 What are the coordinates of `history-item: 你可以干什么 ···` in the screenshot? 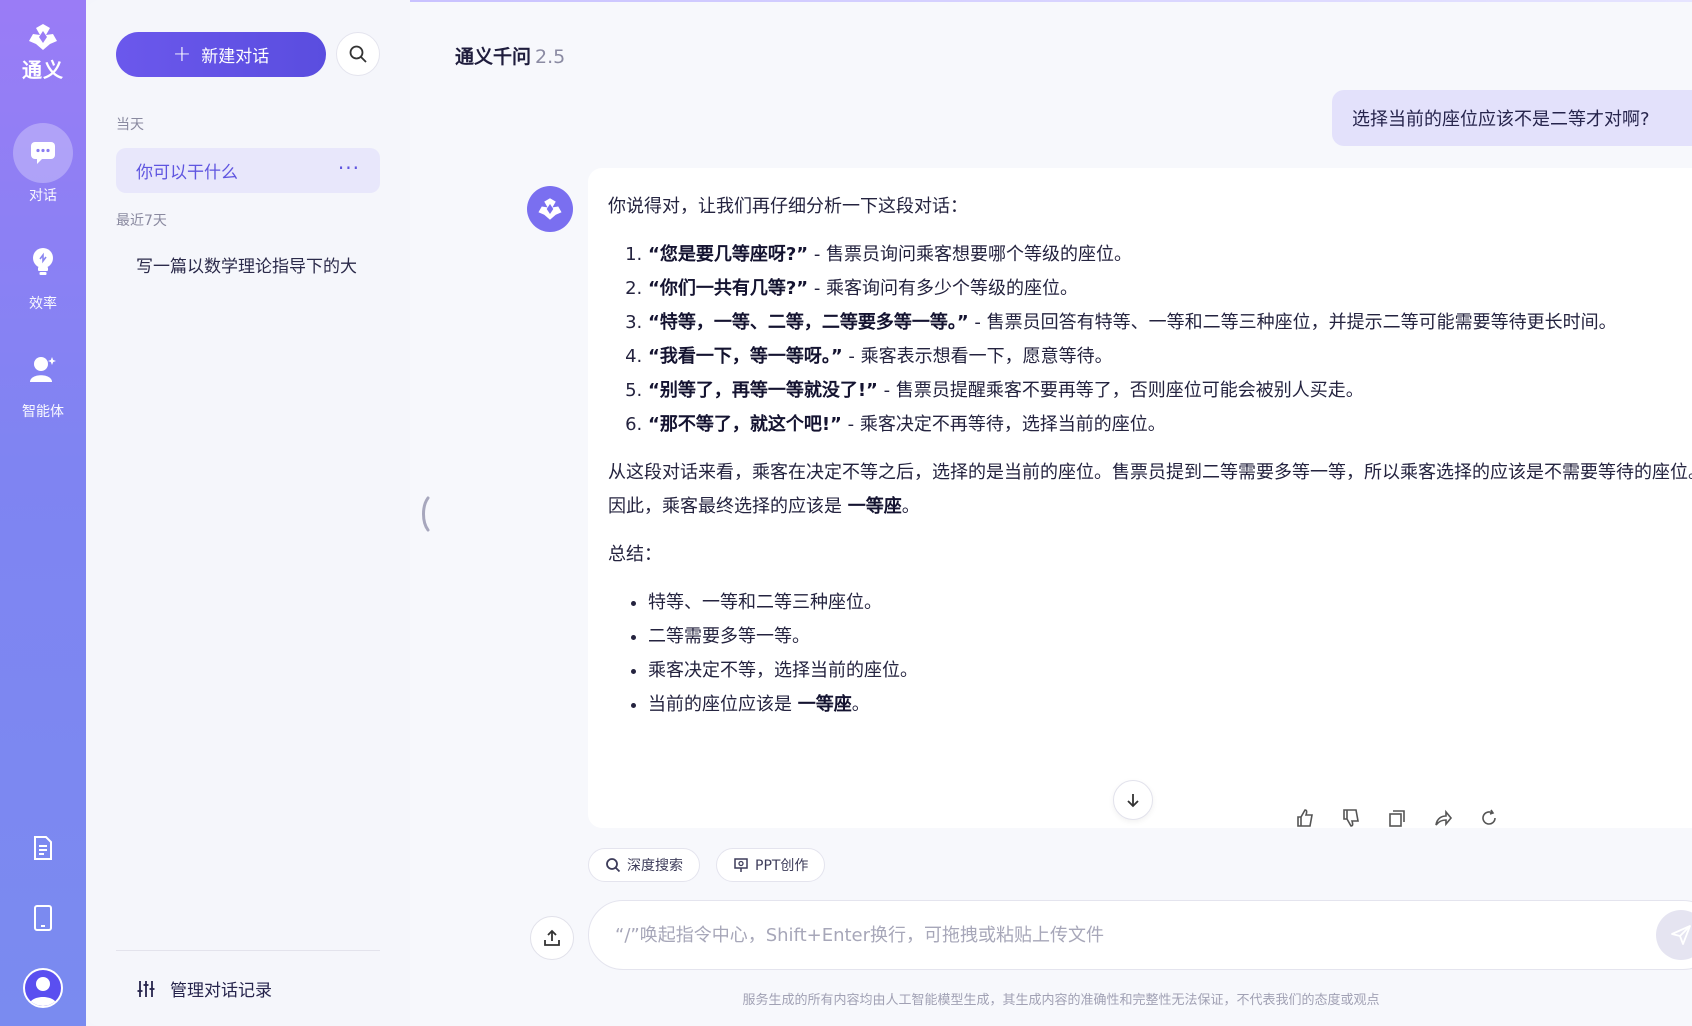 It's located at (248, 170).